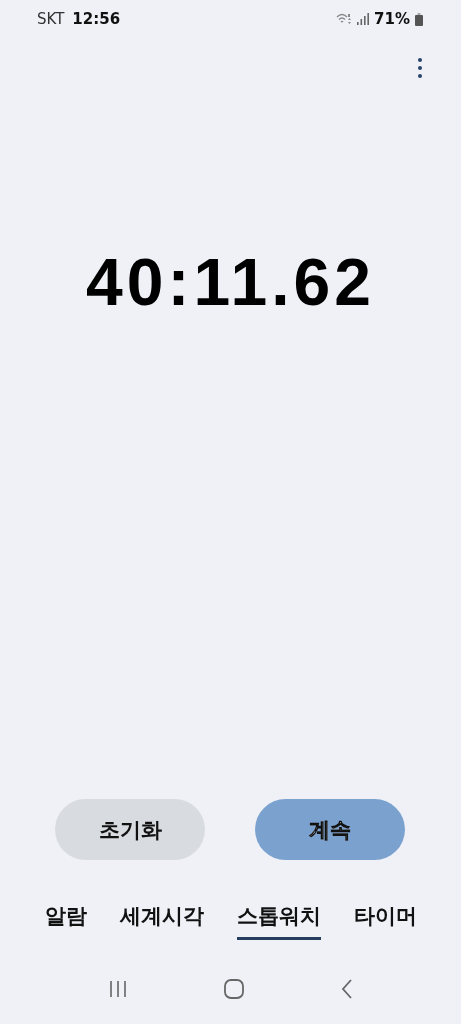  I want to click on tab: 세계시각, so click(162, 920).